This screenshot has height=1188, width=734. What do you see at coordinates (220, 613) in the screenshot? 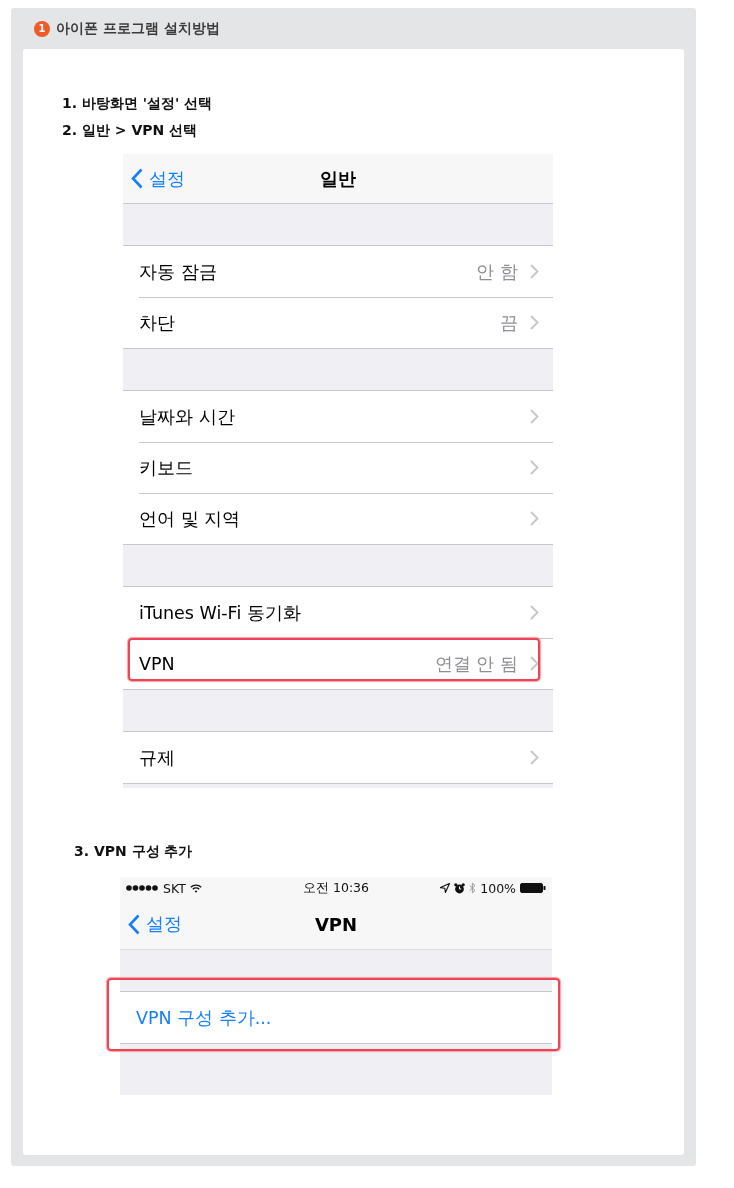
I see `row-label: iTunes Wi-Fi 동기화` at bounding box center [220, 613].